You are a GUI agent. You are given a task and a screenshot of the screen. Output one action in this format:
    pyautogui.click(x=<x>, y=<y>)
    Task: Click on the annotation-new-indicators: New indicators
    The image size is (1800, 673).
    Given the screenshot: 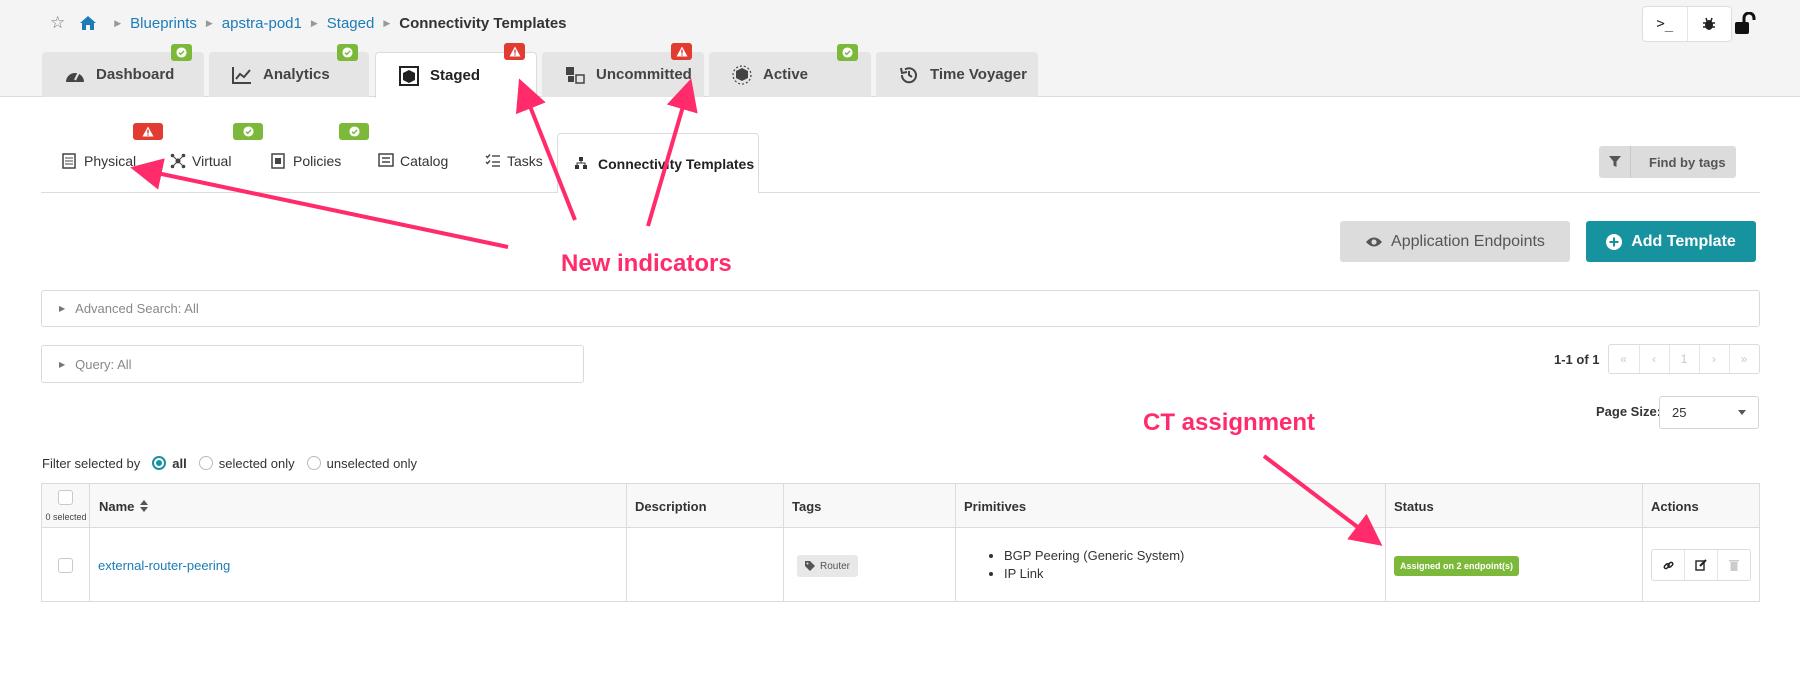 What is the action you would take?
    pyautogui.click(x=646, y=263)
    